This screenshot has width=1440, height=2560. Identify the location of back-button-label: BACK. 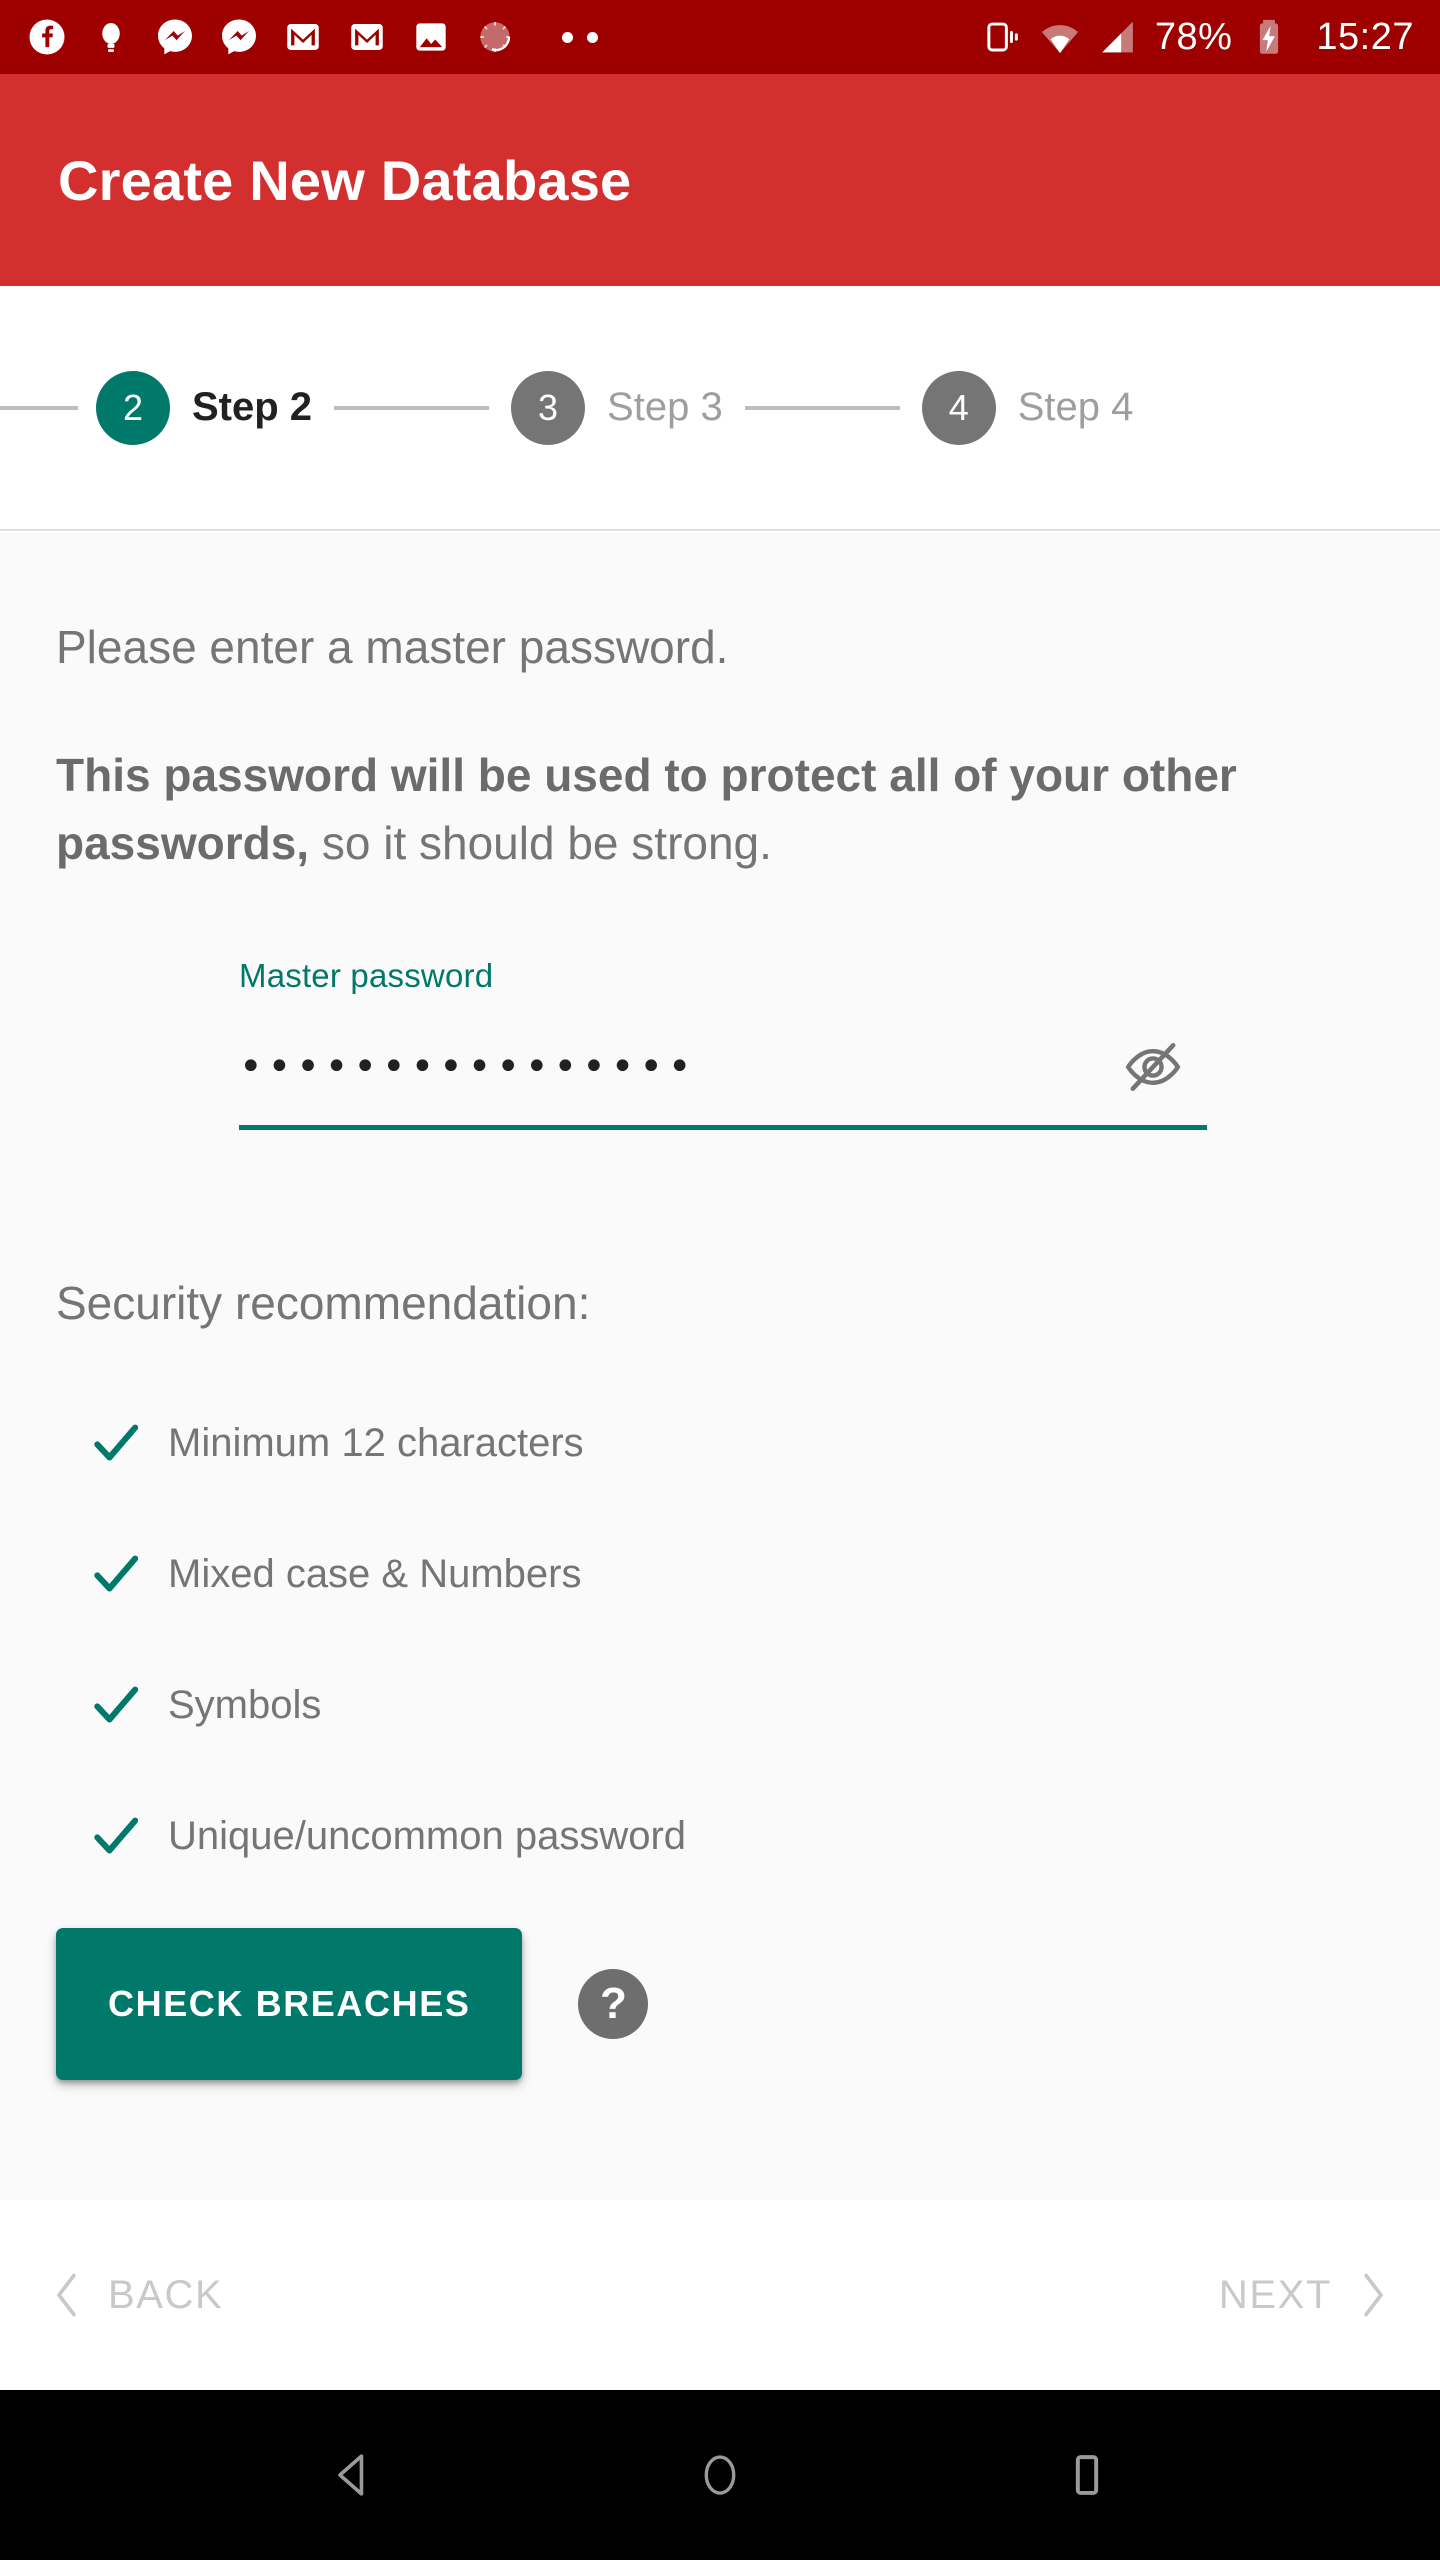
(166, 2294).